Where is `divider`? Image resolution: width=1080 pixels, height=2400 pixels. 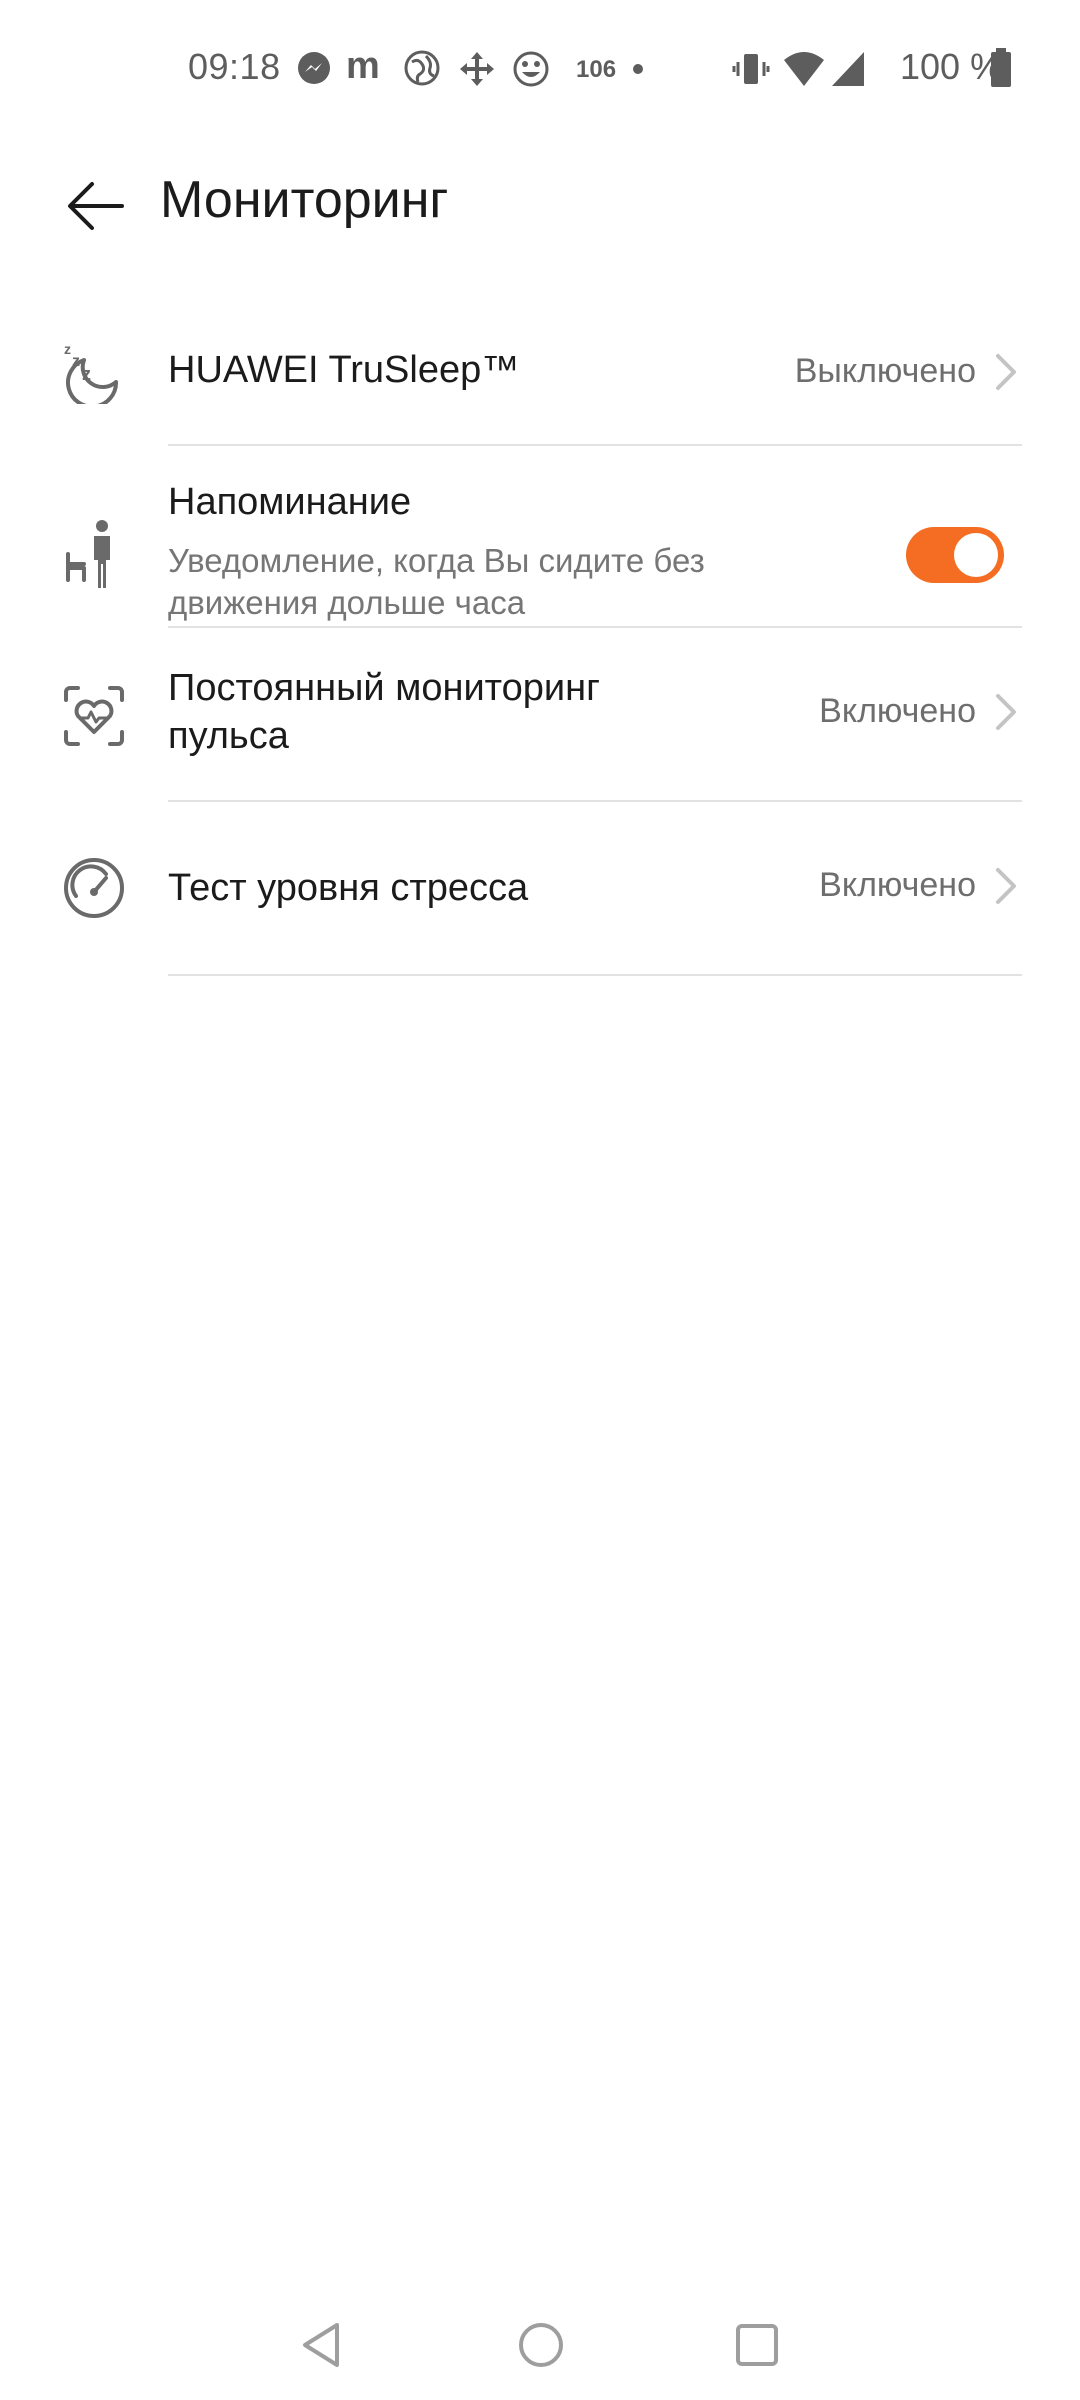 divider is located at coordinates (595, 975).